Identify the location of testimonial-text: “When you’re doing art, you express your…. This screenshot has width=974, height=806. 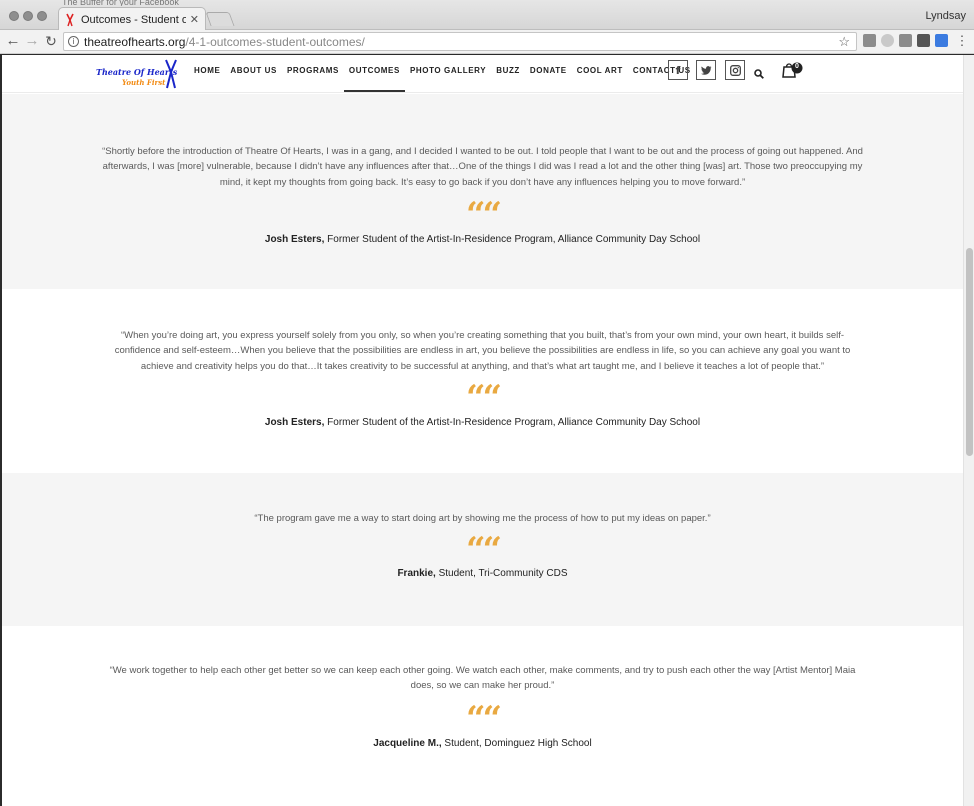
(482, 351).